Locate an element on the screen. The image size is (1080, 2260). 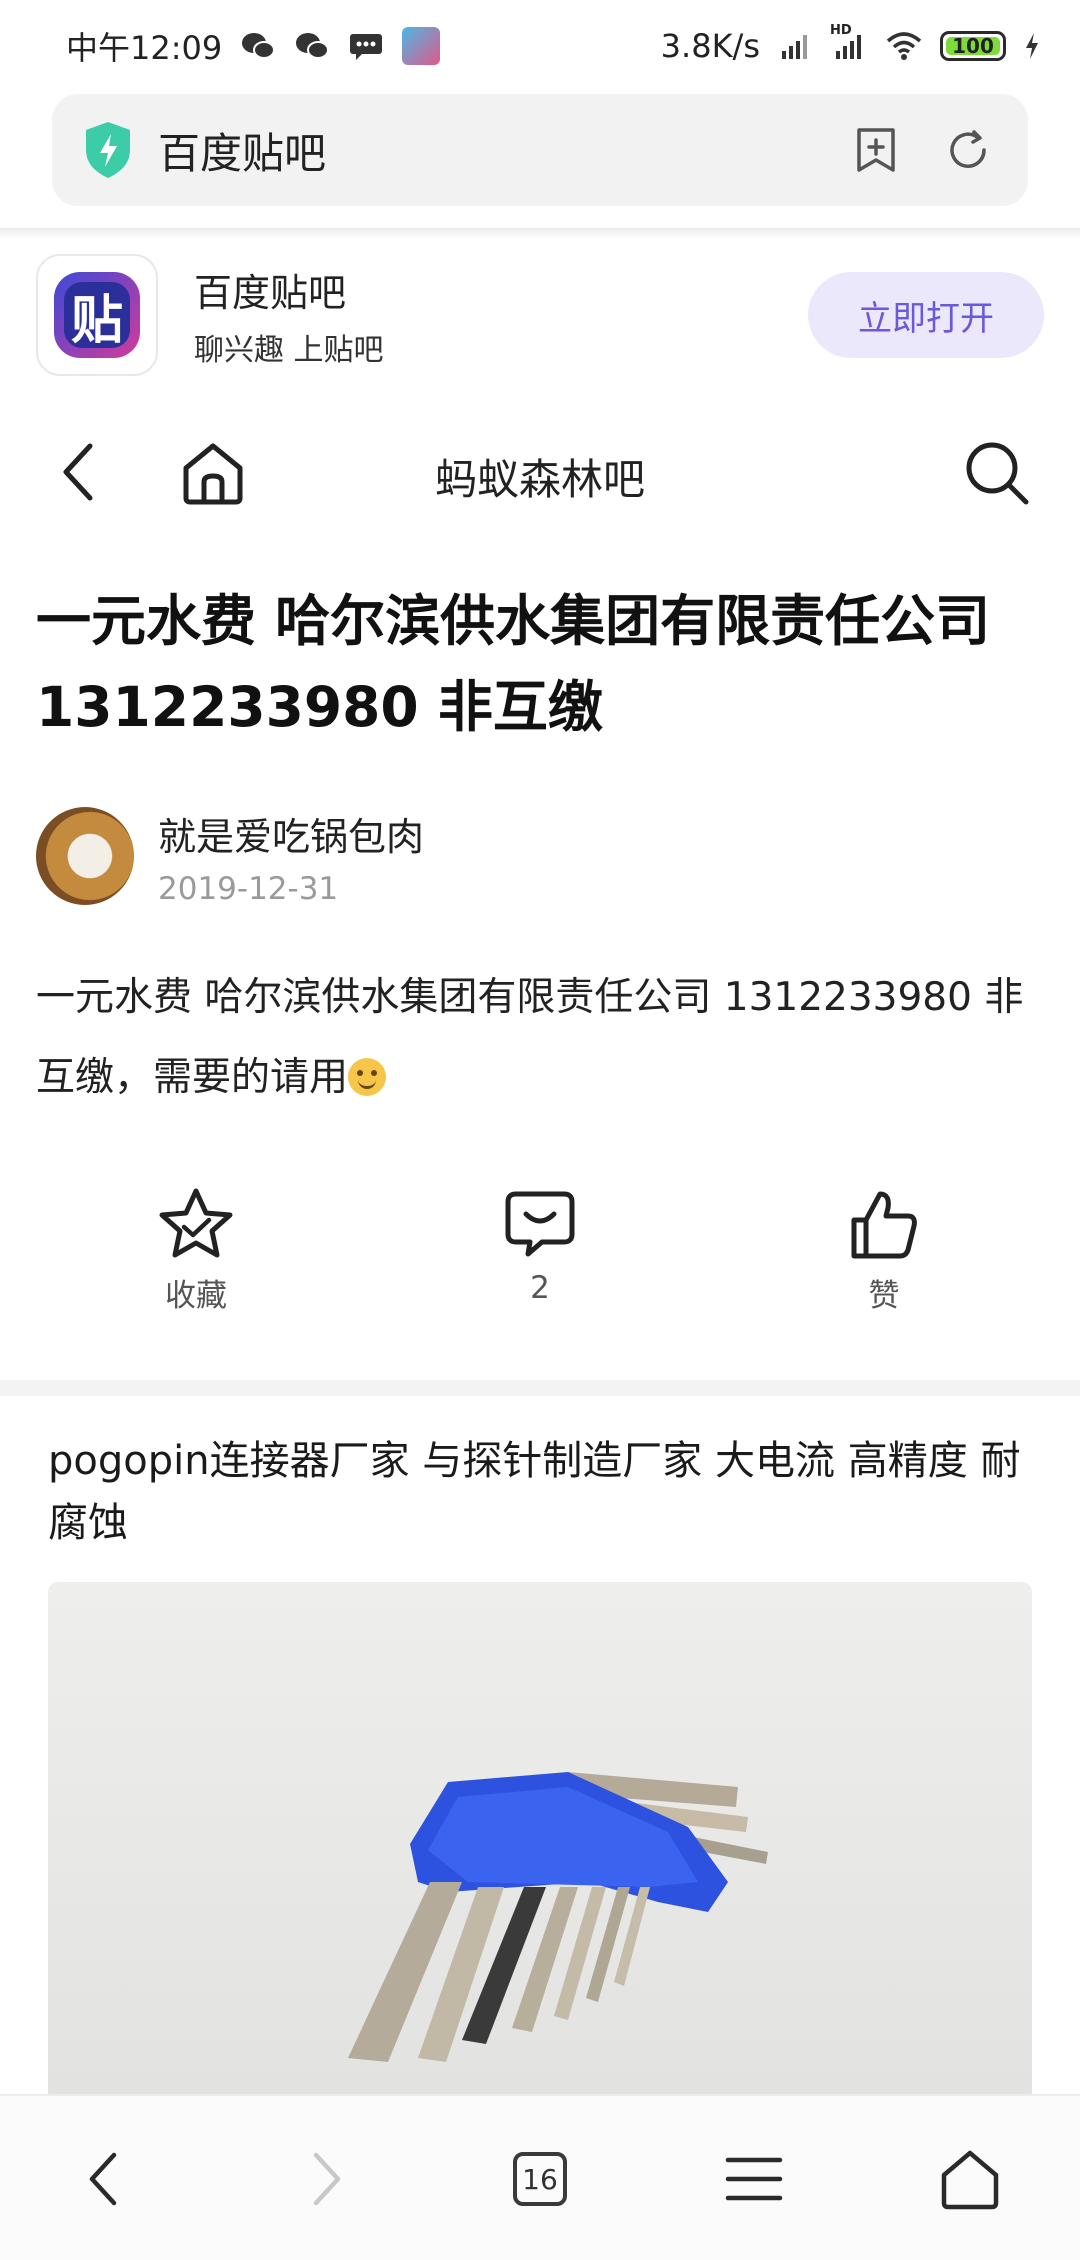
status-bar: 中午12:09 3.8K/s HD 100 is located at coordinates (540, 46).